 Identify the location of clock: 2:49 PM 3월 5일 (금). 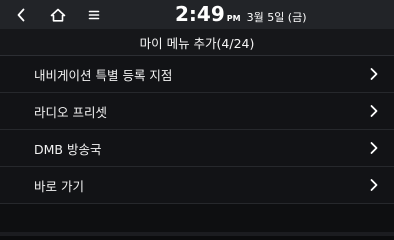
(241, 14).